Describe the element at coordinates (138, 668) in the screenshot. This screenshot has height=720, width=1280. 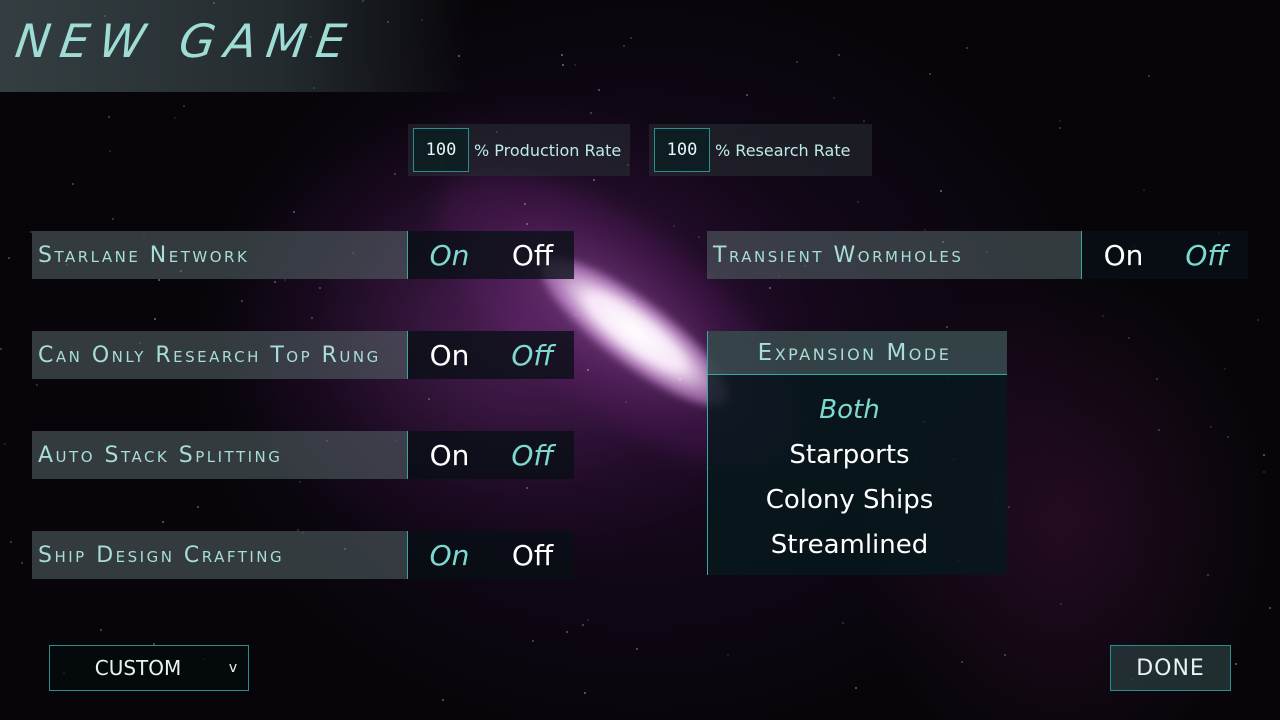
I see `preset-value: CUSTOM` at that location.